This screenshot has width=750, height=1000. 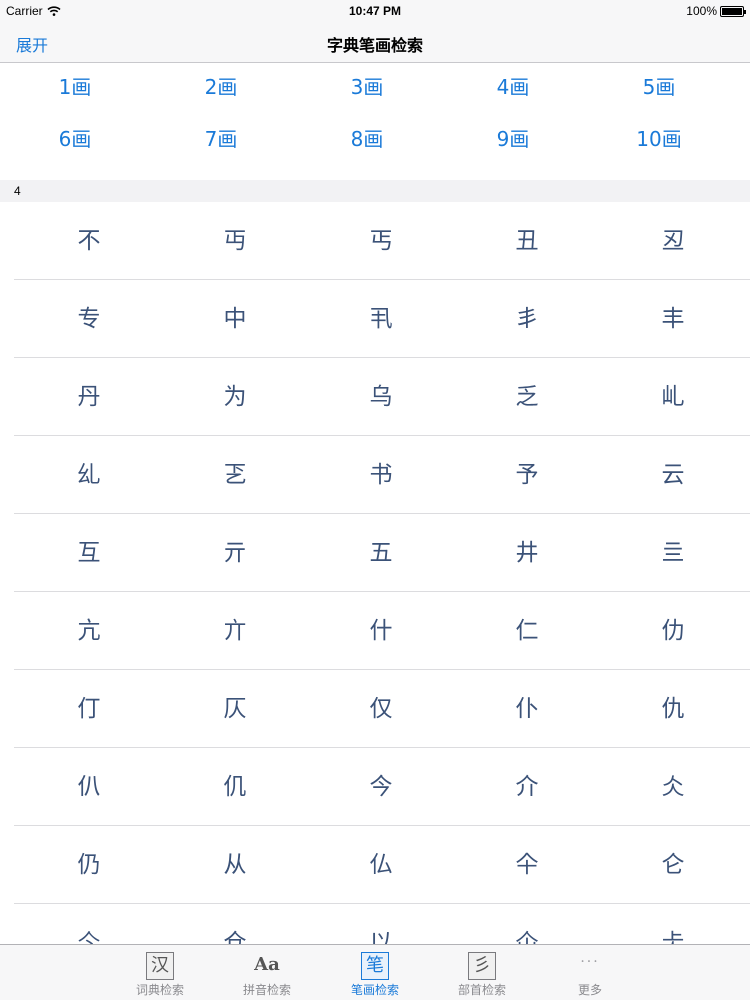 I want to click on status-bar: Carrier 10:47 PM 100%, so click(x=375, y=11).